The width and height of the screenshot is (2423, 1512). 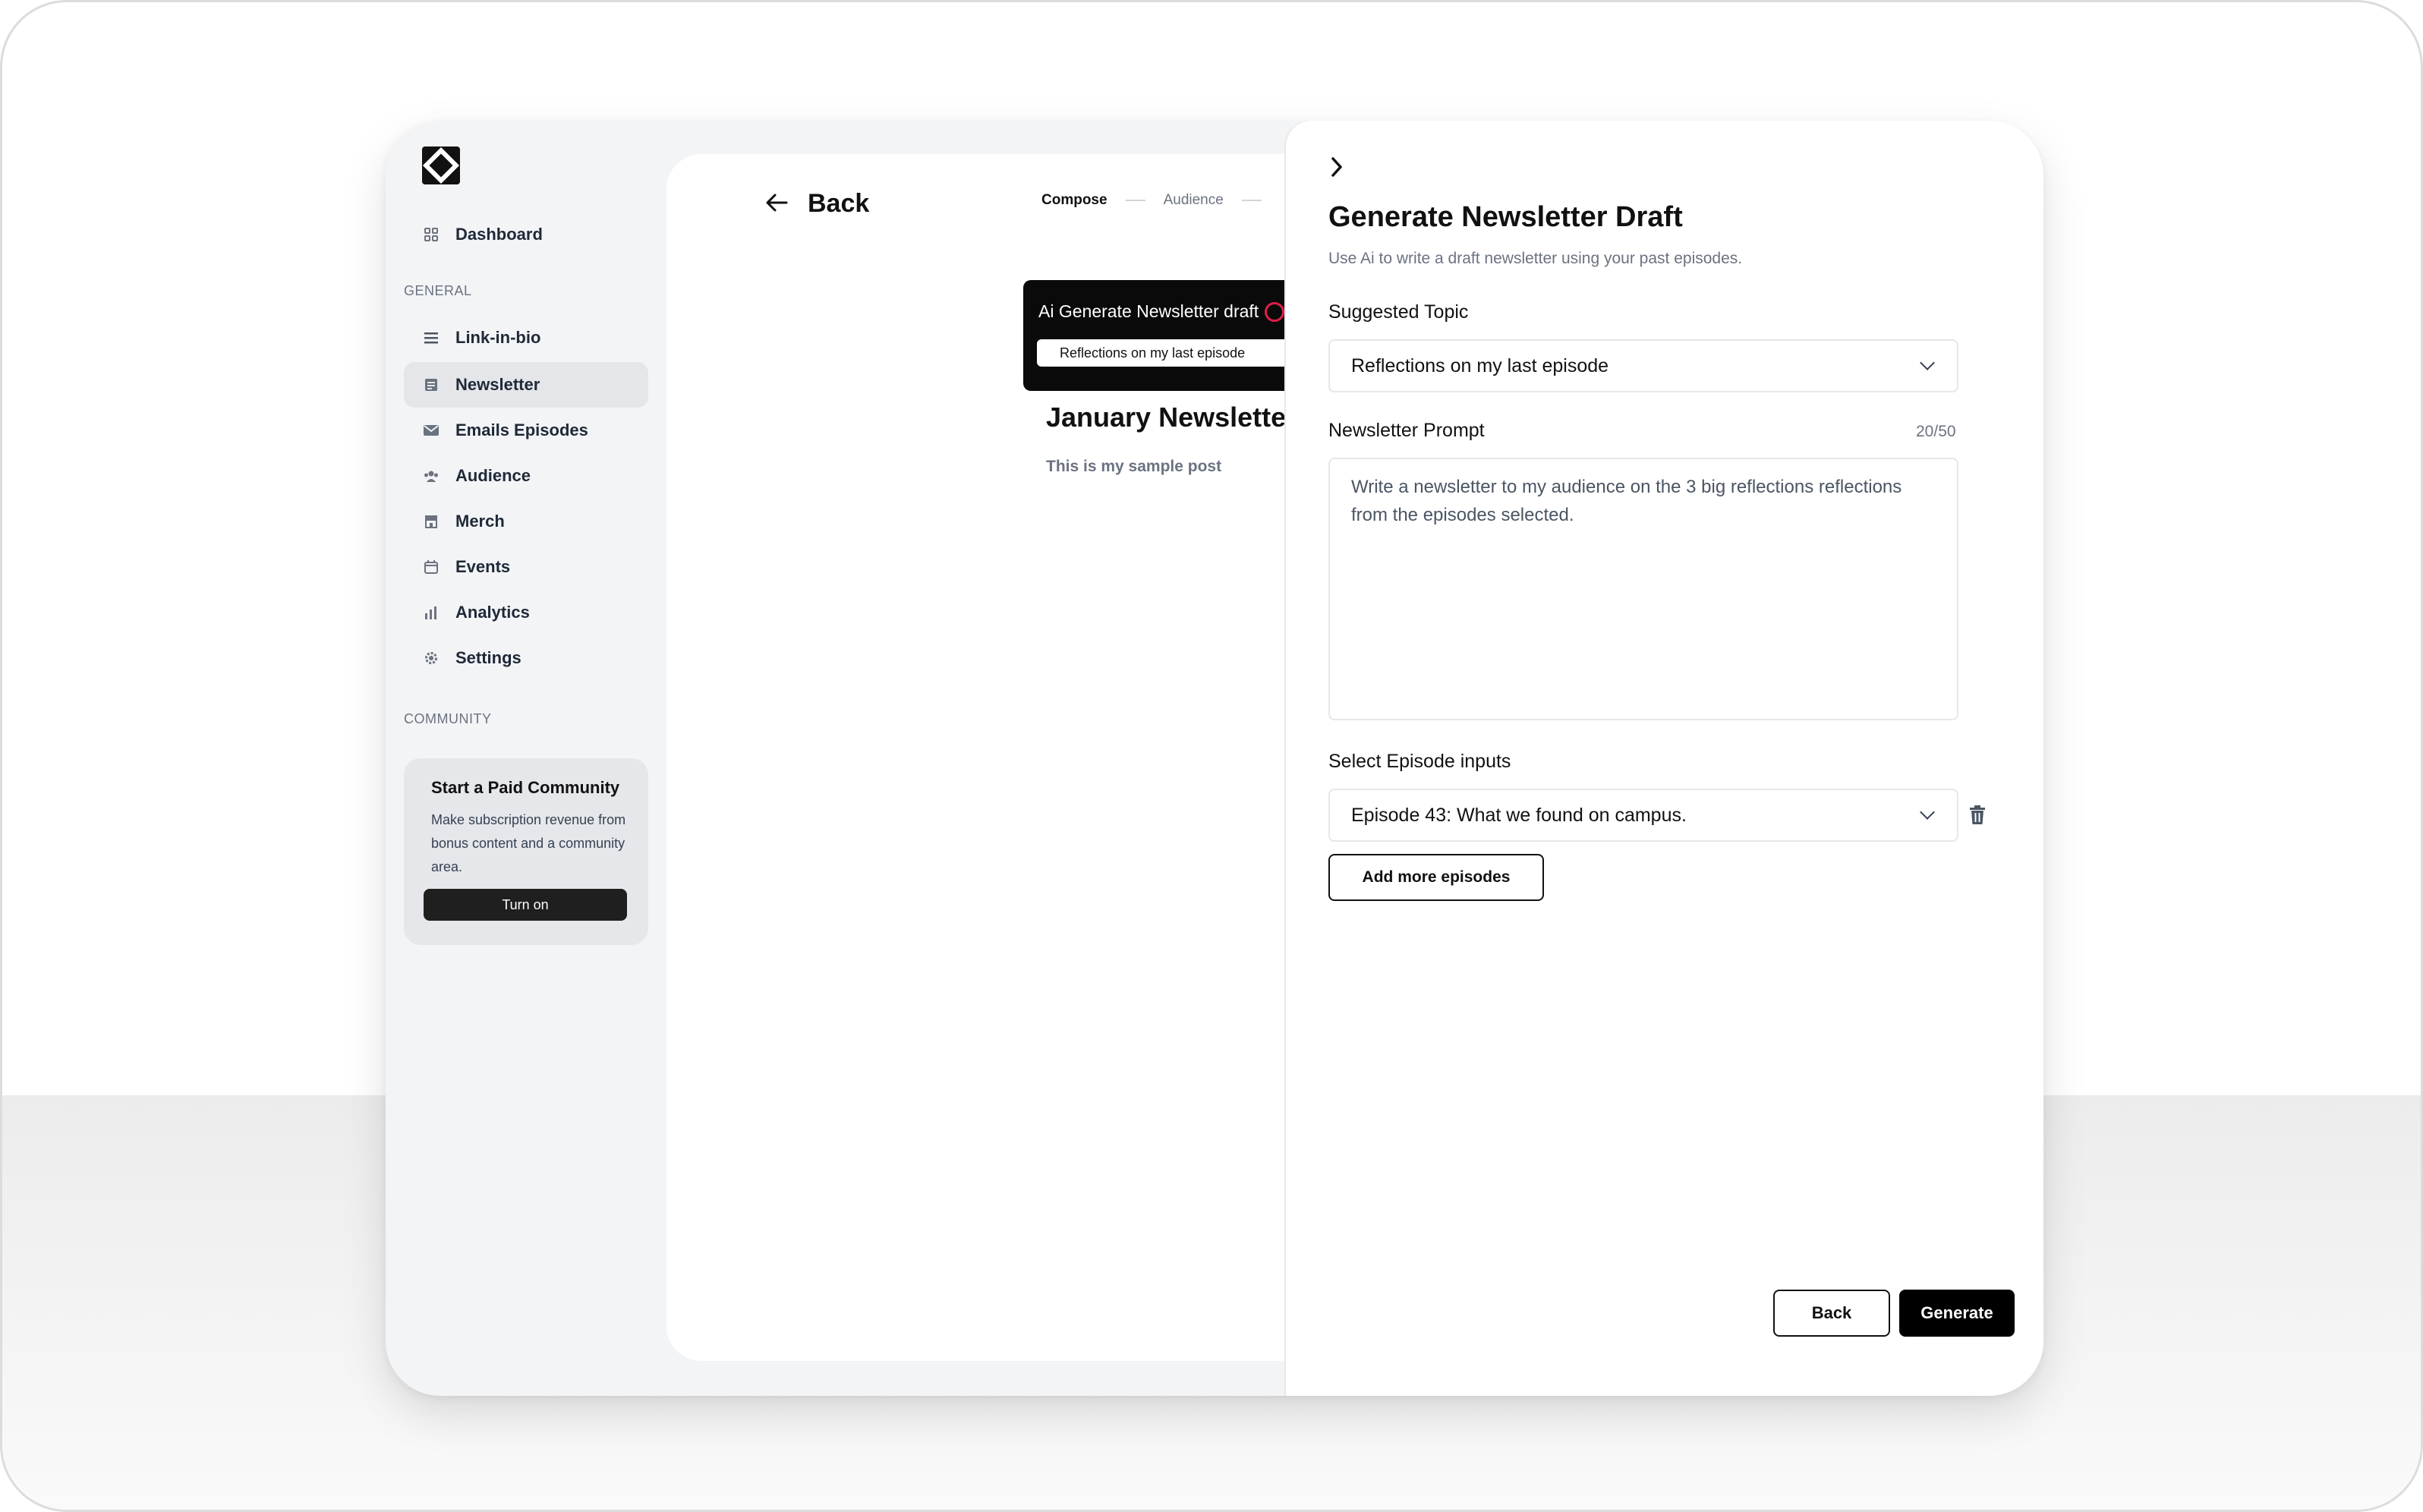 I want to click on suggested-topic-value: Reflections on my last episode, so click(x=1480, y=365).